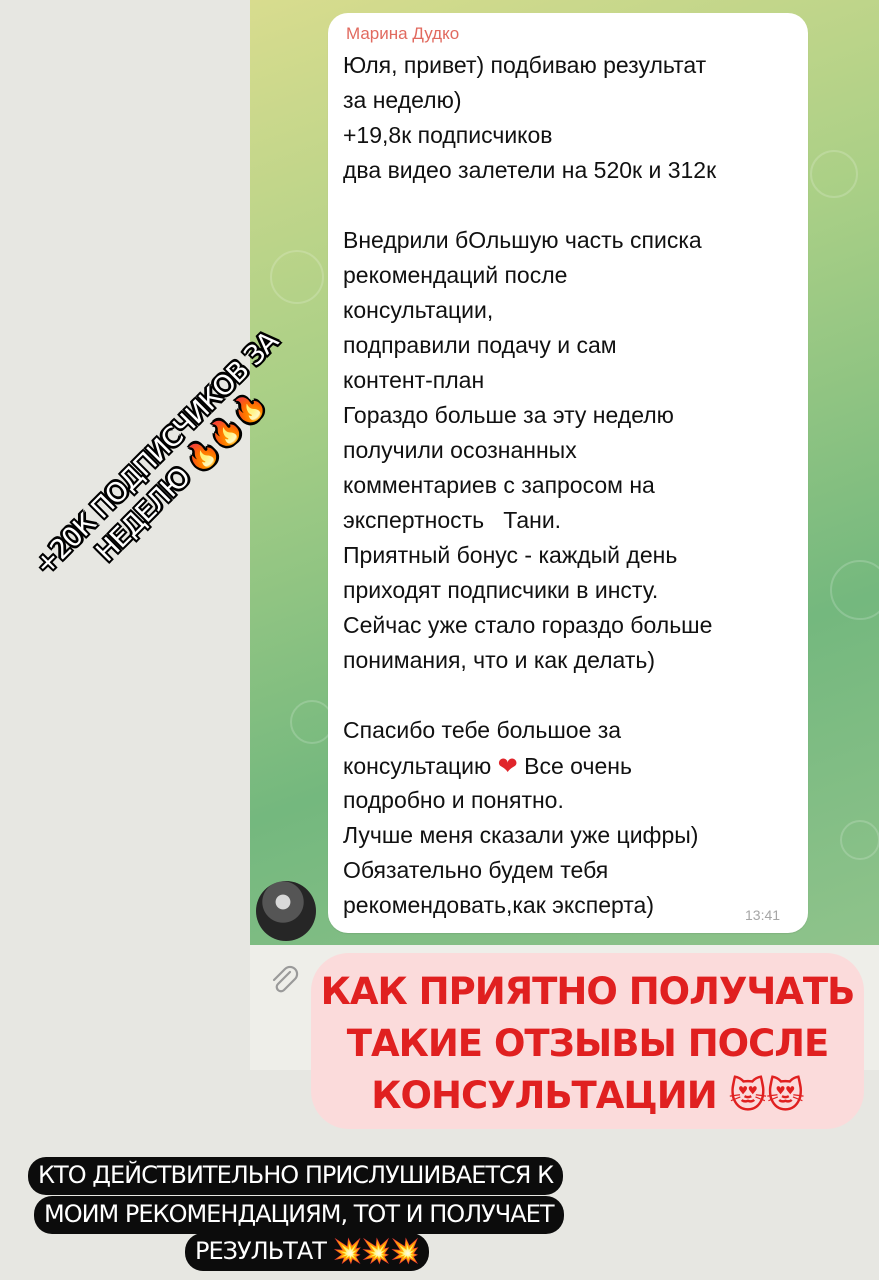 The width and height of the screenshot is (879, 1280). I want to click on message-line: Приятный бонус - каждый день, so click(510, 555).